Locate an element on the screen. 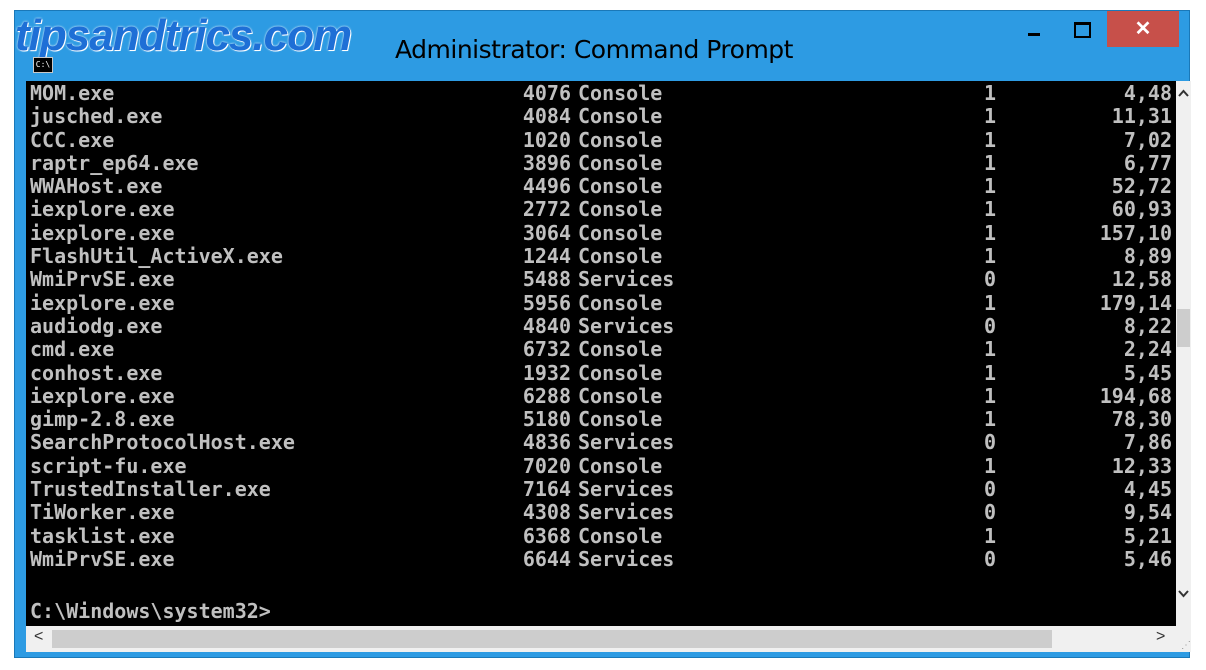 The height and width of the screenshot is (670, 1206). resize-grip-icon: ⋰ is located at coordinates (1183, 639).